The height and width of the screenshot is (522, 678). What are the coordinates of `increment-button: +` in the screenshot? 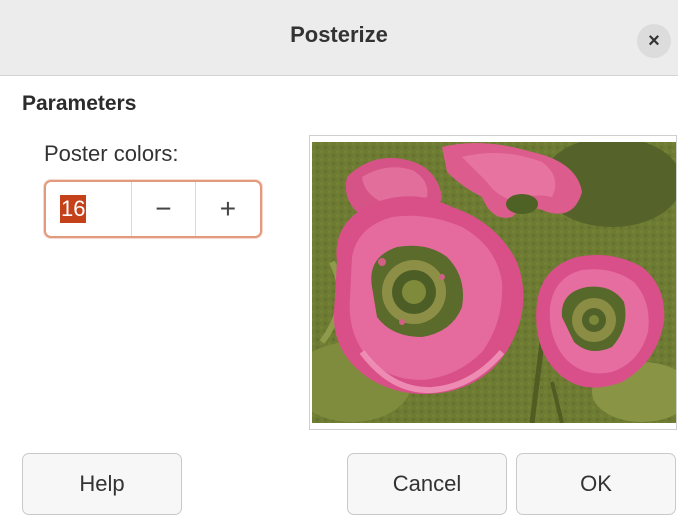 It's located at (228, 209).